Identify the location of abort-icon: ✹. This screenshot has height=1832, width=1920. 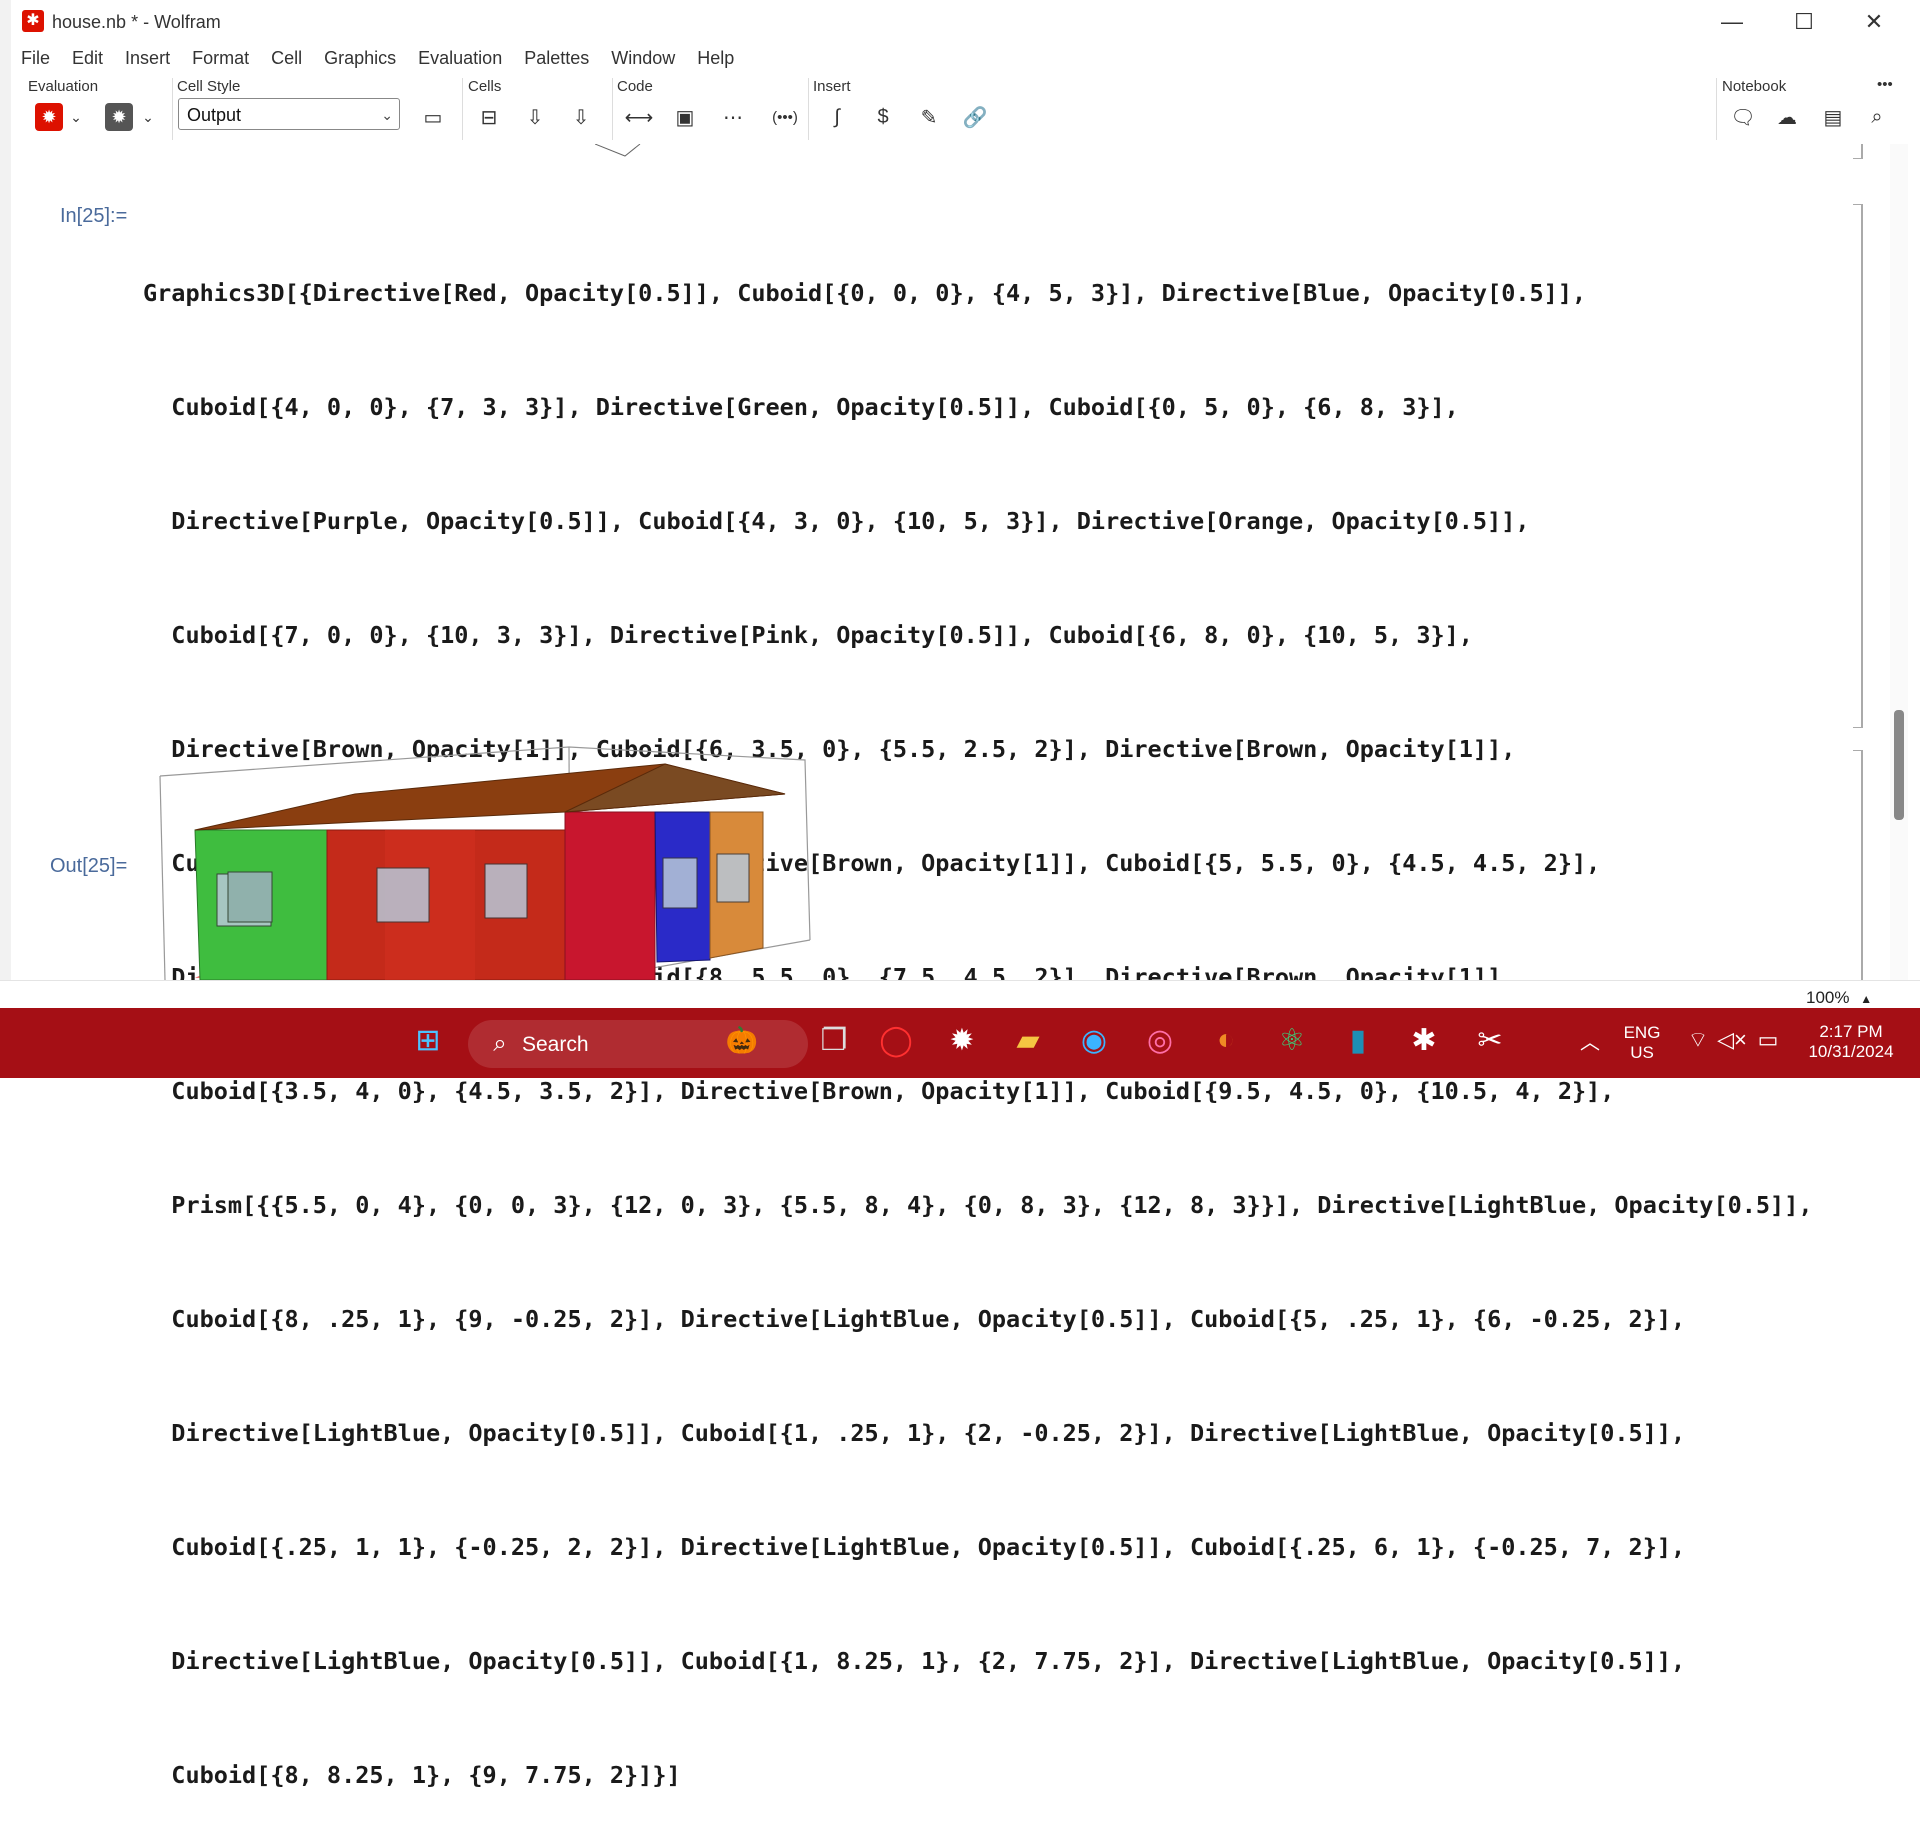
(119, 117).